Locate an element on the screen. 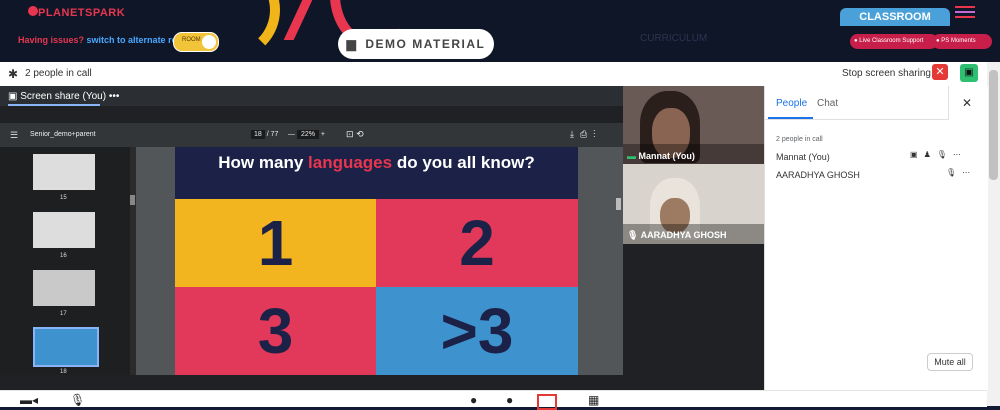 The width and height of the screenshot is (1000, 410). ps-moments-button: ● PS Moments is located at coordinates (962, 41).